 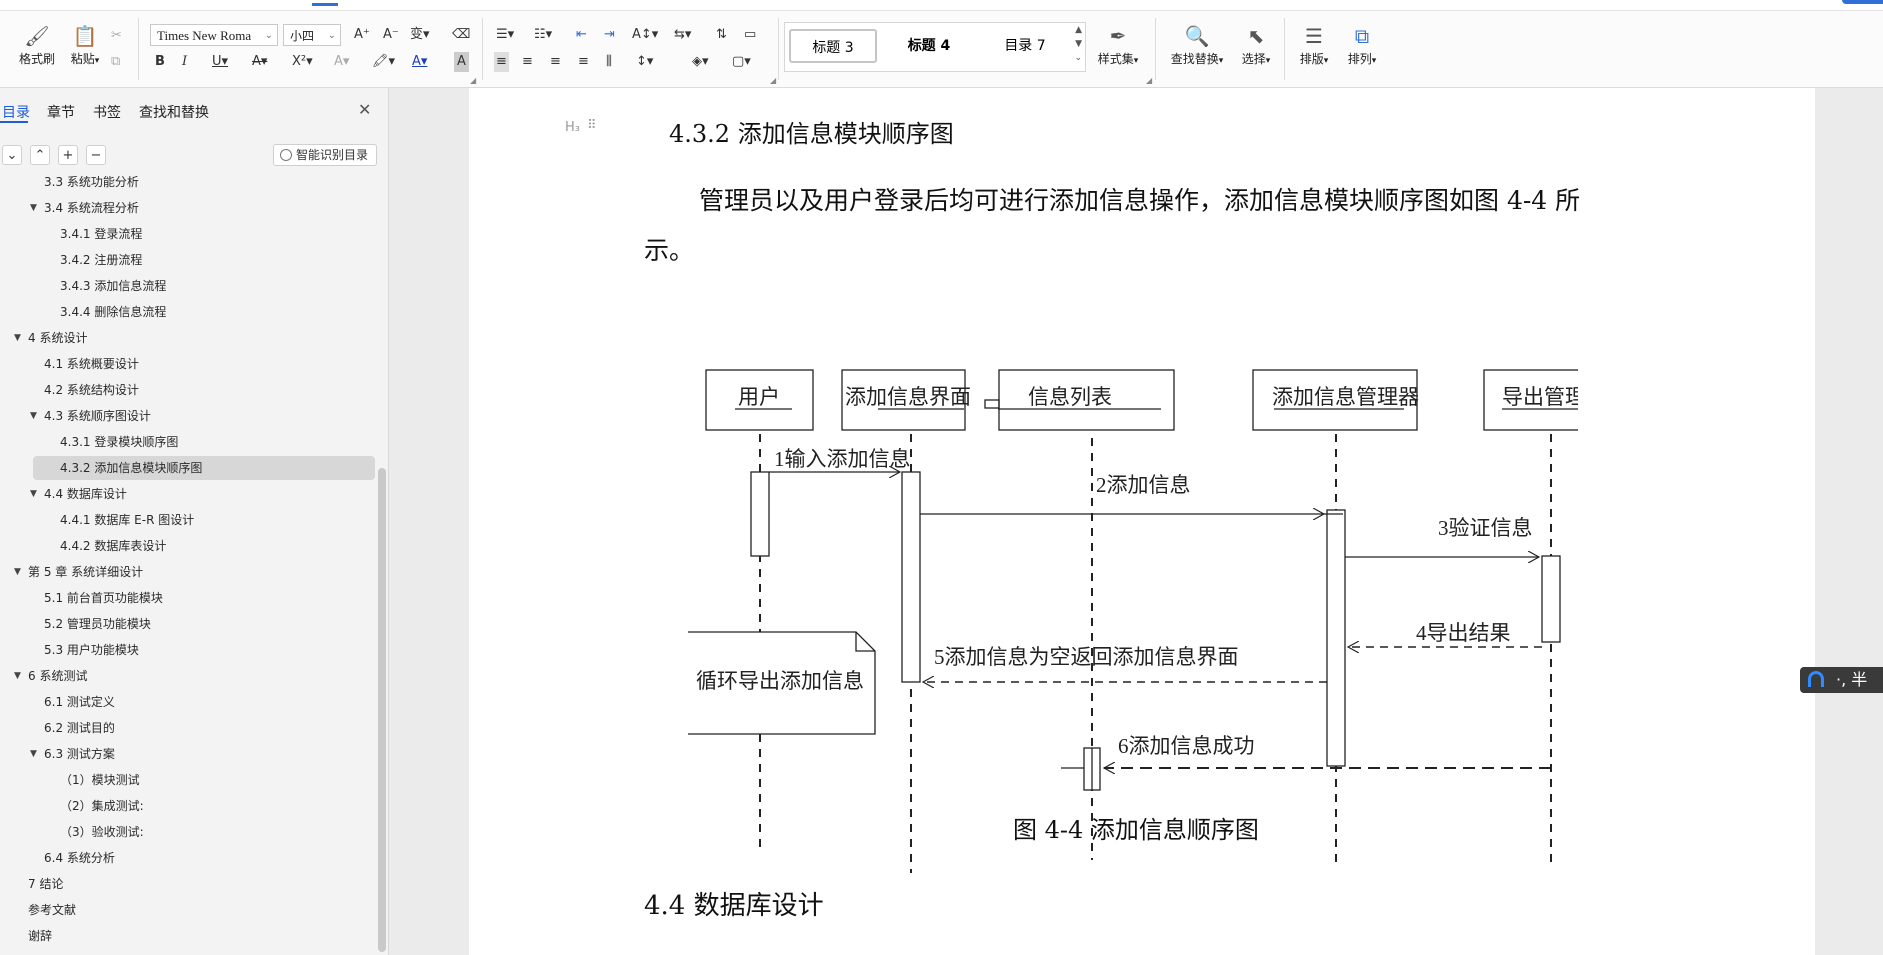 I want to click on toc-item: （1）模块测试, so click(x=185, y=780).